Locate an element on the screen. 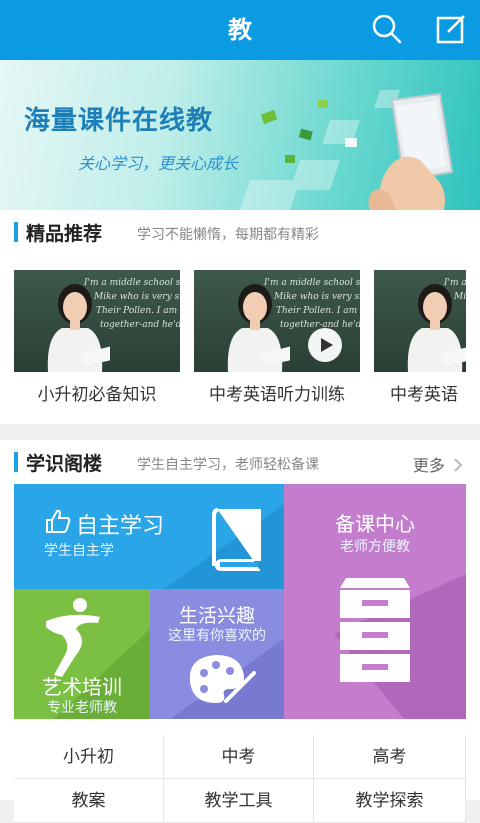 The image size is (480, 823). more-link: 更多 is located at coordinates (438, 464).